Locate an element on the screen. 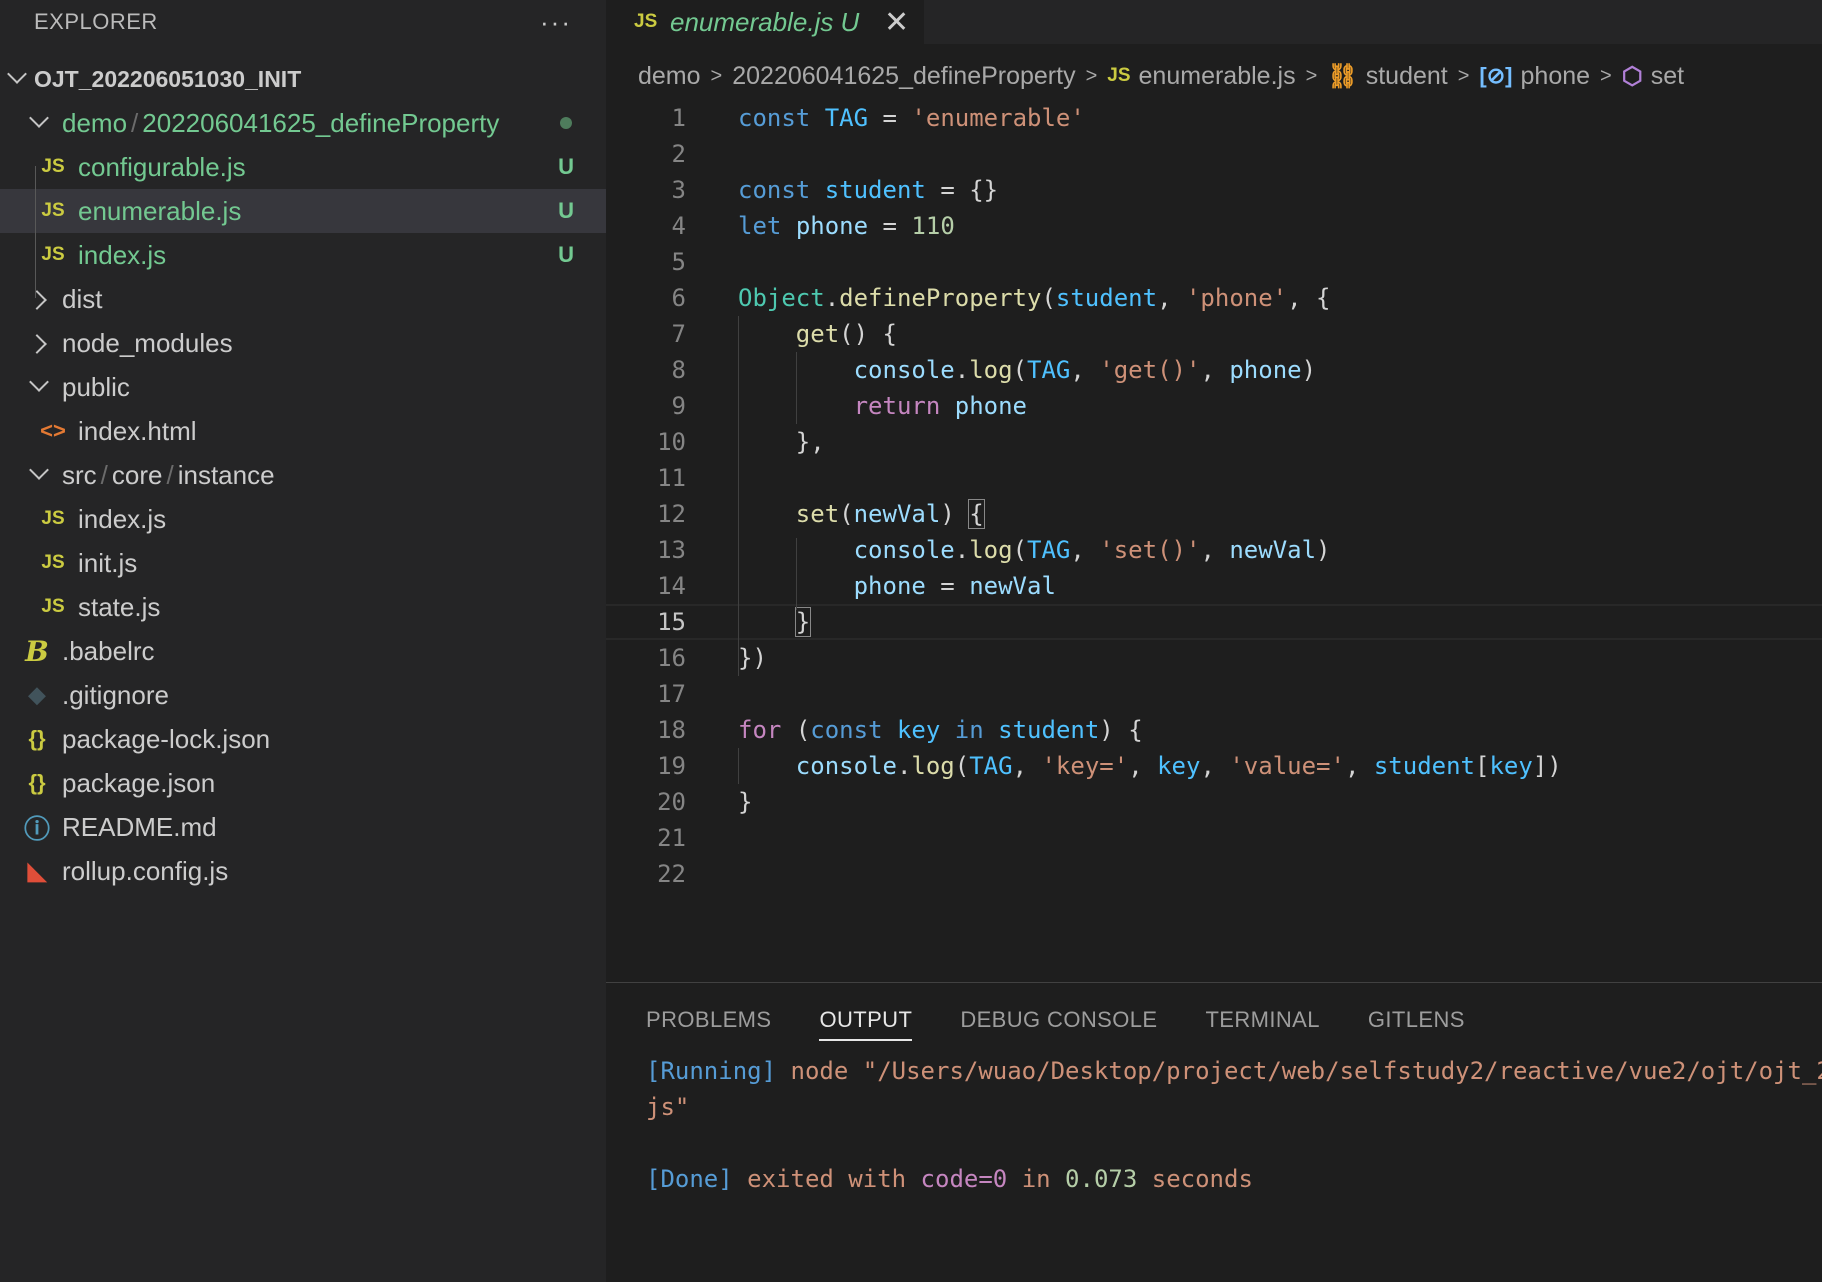 This screenshot has width=1822, height=1282. info-icon: ⓘ is located at coordinates (36, 828).